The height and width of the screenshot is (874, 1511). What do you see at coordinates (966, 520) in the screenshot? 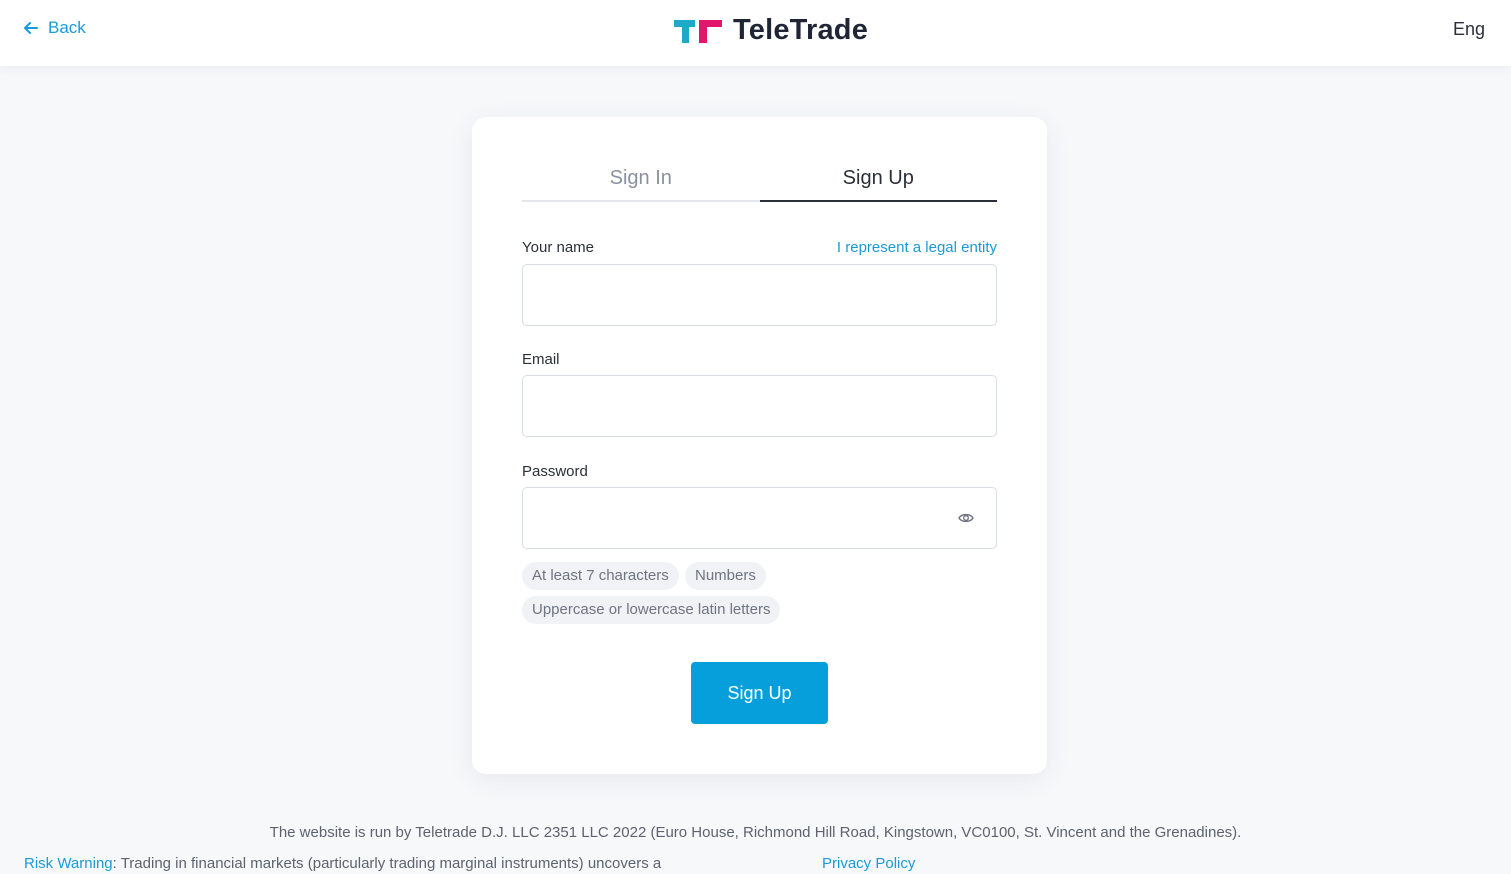
I see `eye-icon` at bounding box center [966, 520].